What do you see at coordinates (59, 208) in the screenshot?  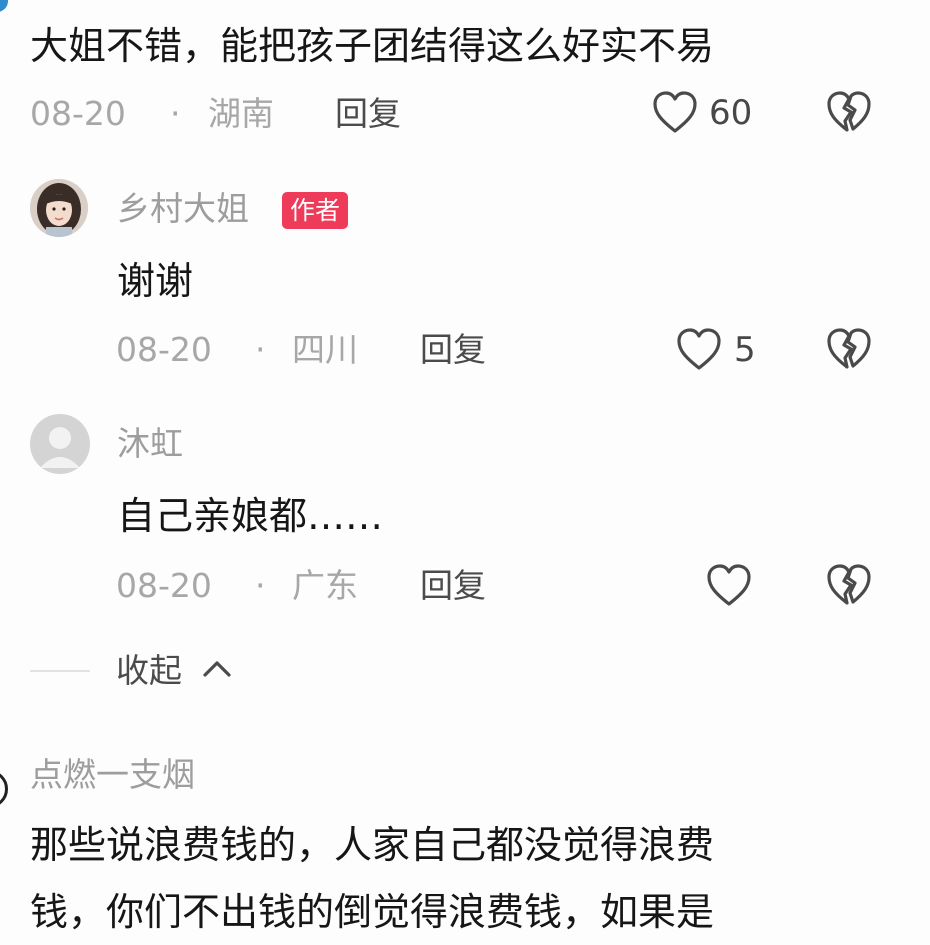 I see `avatar` at bounding box center [59, 208].